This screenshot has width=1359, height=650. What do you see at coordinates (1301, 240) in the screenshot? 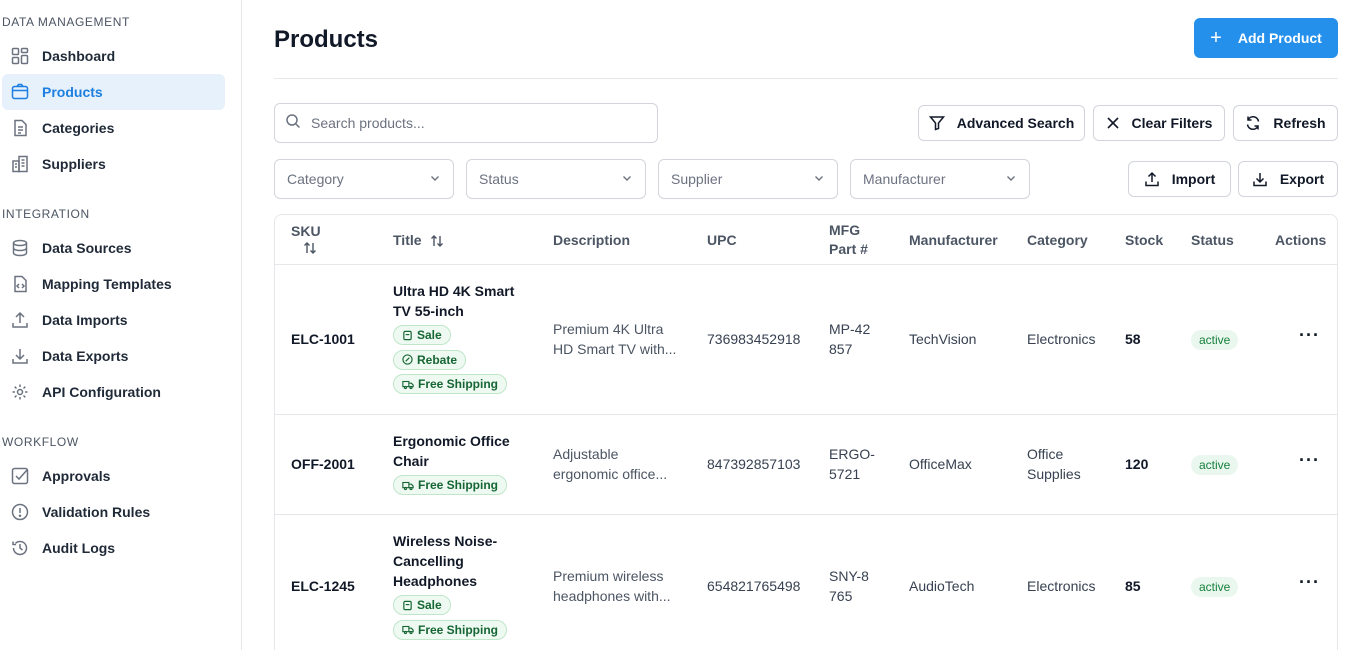
I see `column-header-actions: Actions` at bounding box center [1301, 240].